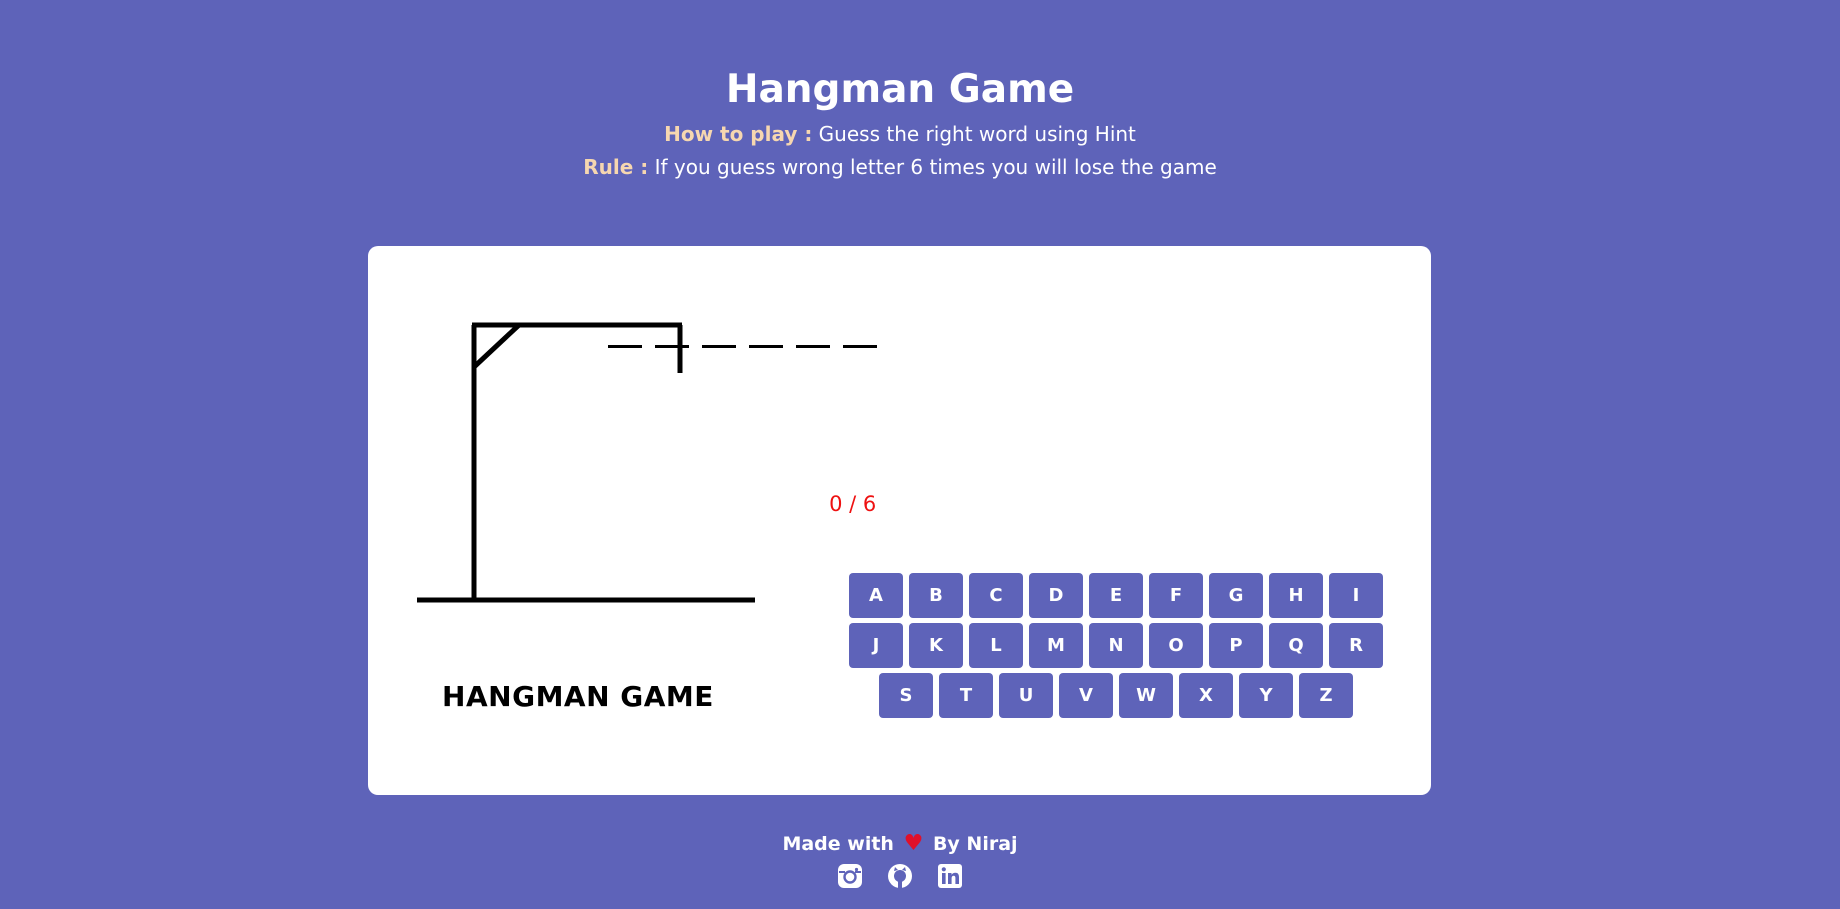 The image size is (1840, 909). I want to click on letter-keyboard: ABCDEFGHI JKLMNOPQR STUVWXYZ, so click(1116, 648).